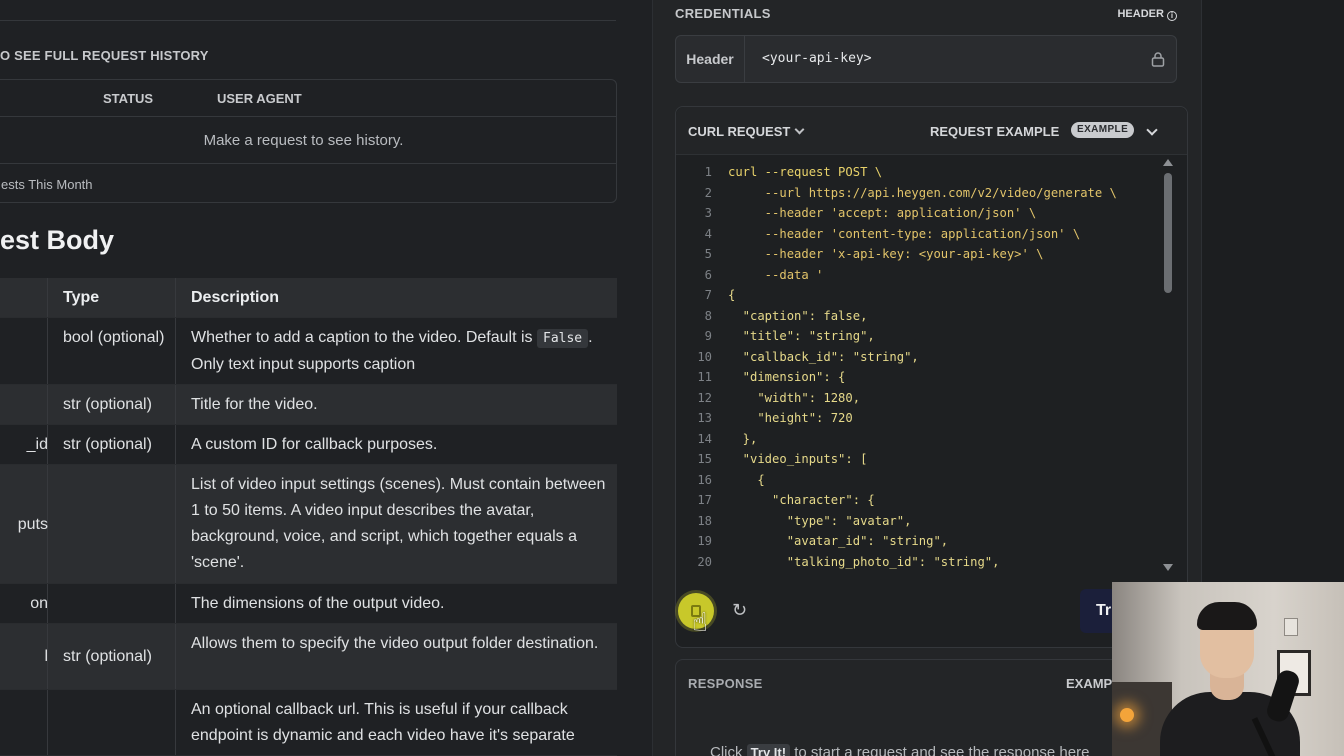  I want to click on webcam-overlay, so click(1228, 669).